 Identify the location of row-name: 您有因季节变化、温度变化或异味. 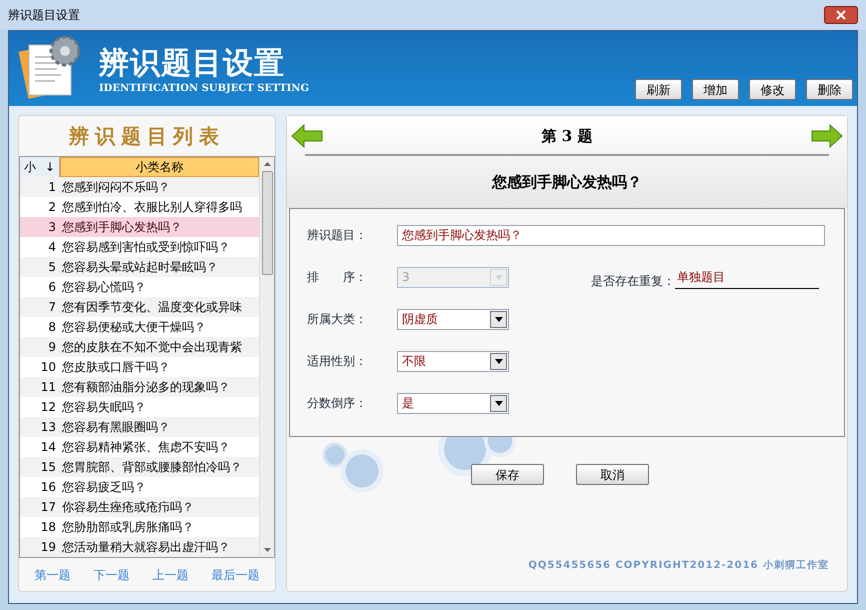
(151, 307).